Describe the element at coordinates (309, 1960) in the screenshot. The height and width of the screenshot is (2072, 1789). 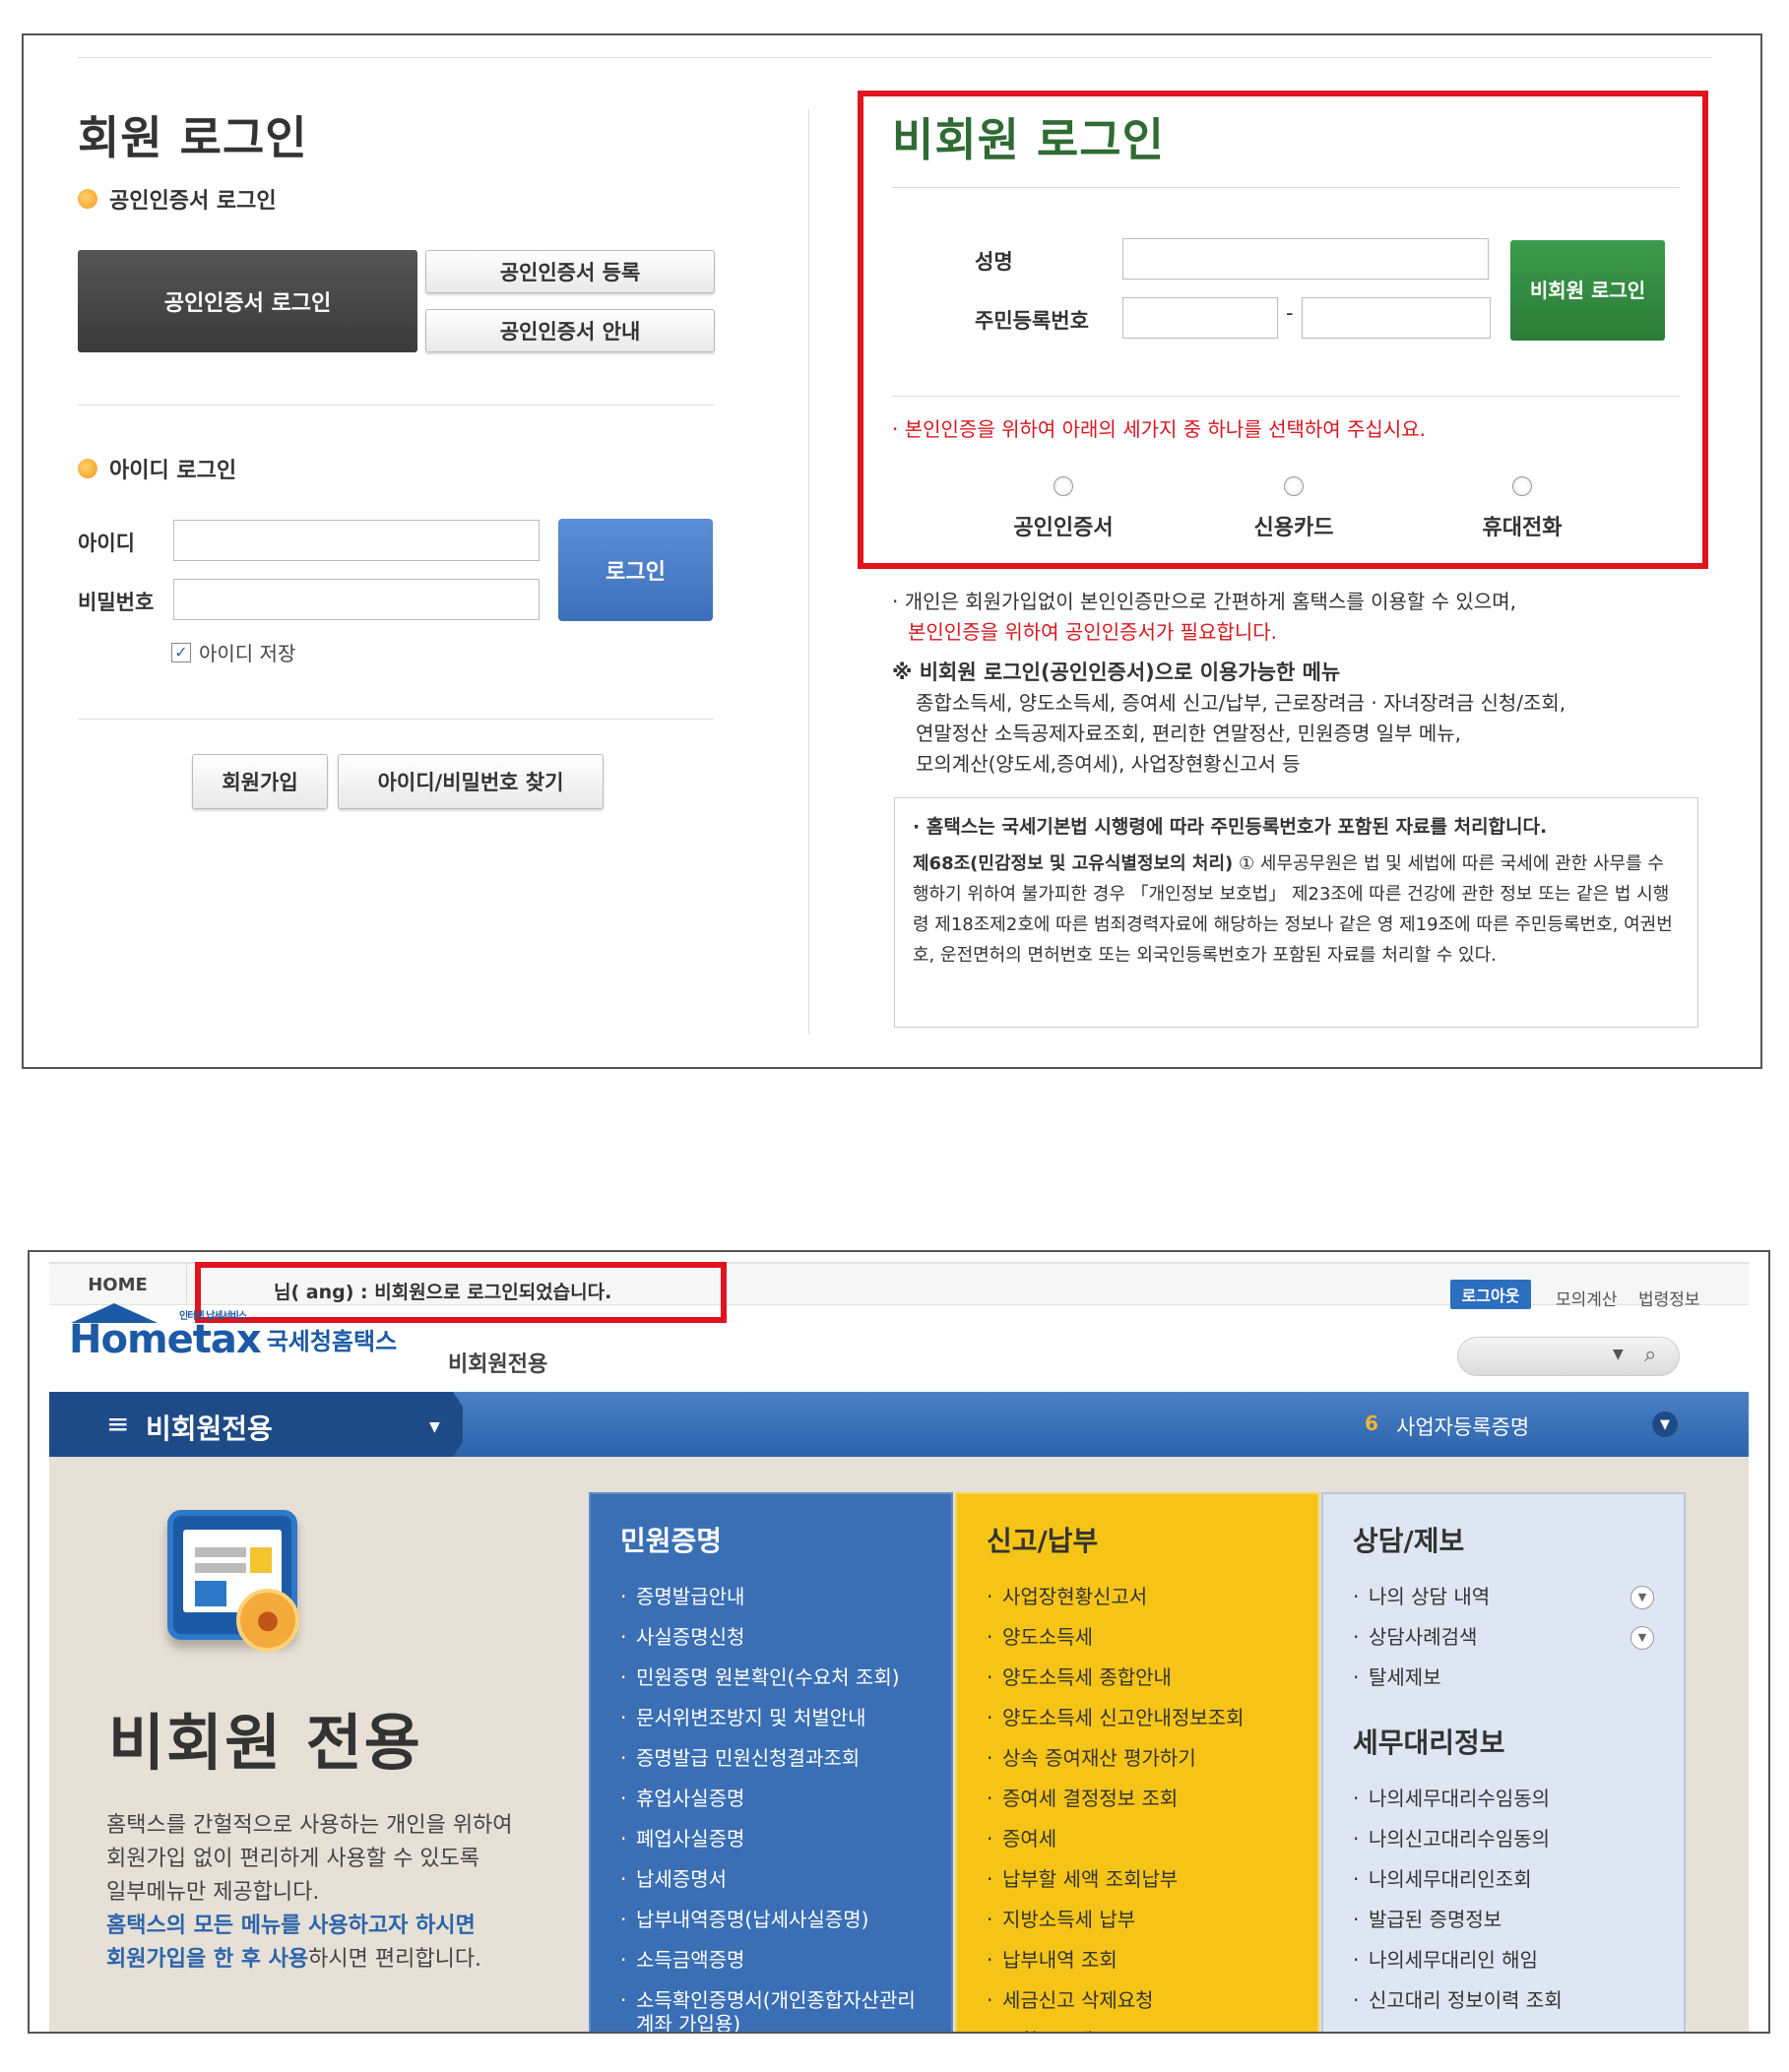
I see `description-line: 회원가입을 한 후 사용하시면 편리합니다.` at that location.